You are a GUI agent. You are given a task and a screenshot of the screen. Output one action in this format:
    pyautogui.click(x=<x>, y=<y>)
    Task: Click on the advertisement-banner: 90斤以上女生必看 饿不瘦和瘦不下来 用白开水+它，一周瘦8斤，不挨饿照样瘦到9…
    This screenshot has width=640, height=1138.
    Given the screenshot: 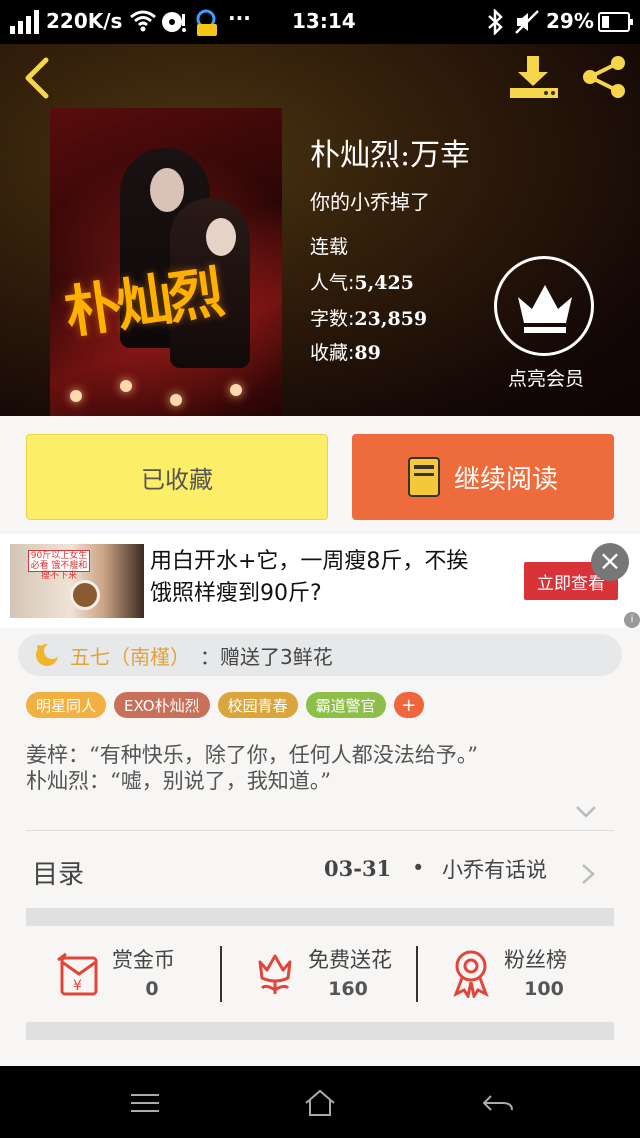 What is the action you would take?
    pyautogui.click(x=320, y=581)
    